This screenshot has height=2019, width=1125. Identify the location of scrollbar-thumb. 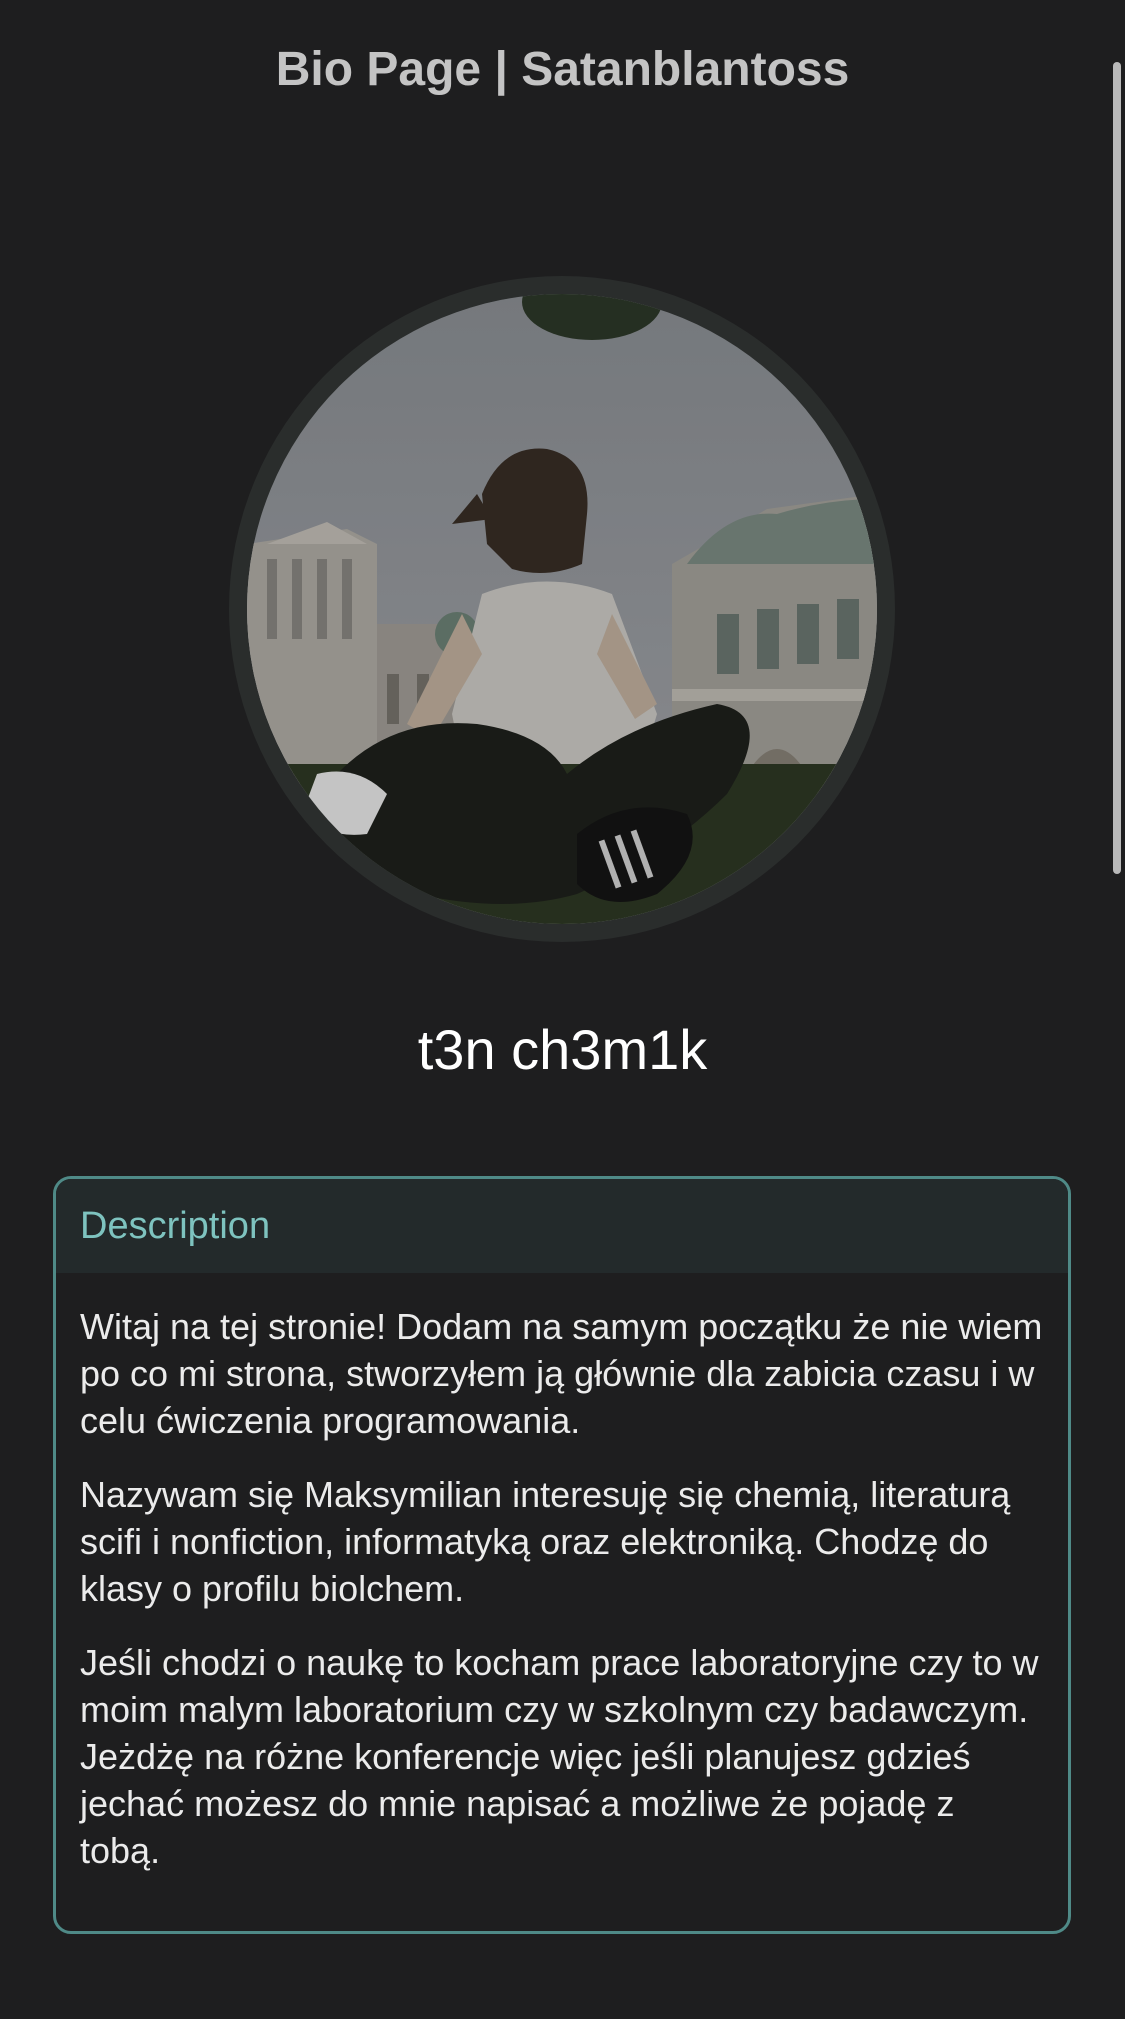
(1117, 468).